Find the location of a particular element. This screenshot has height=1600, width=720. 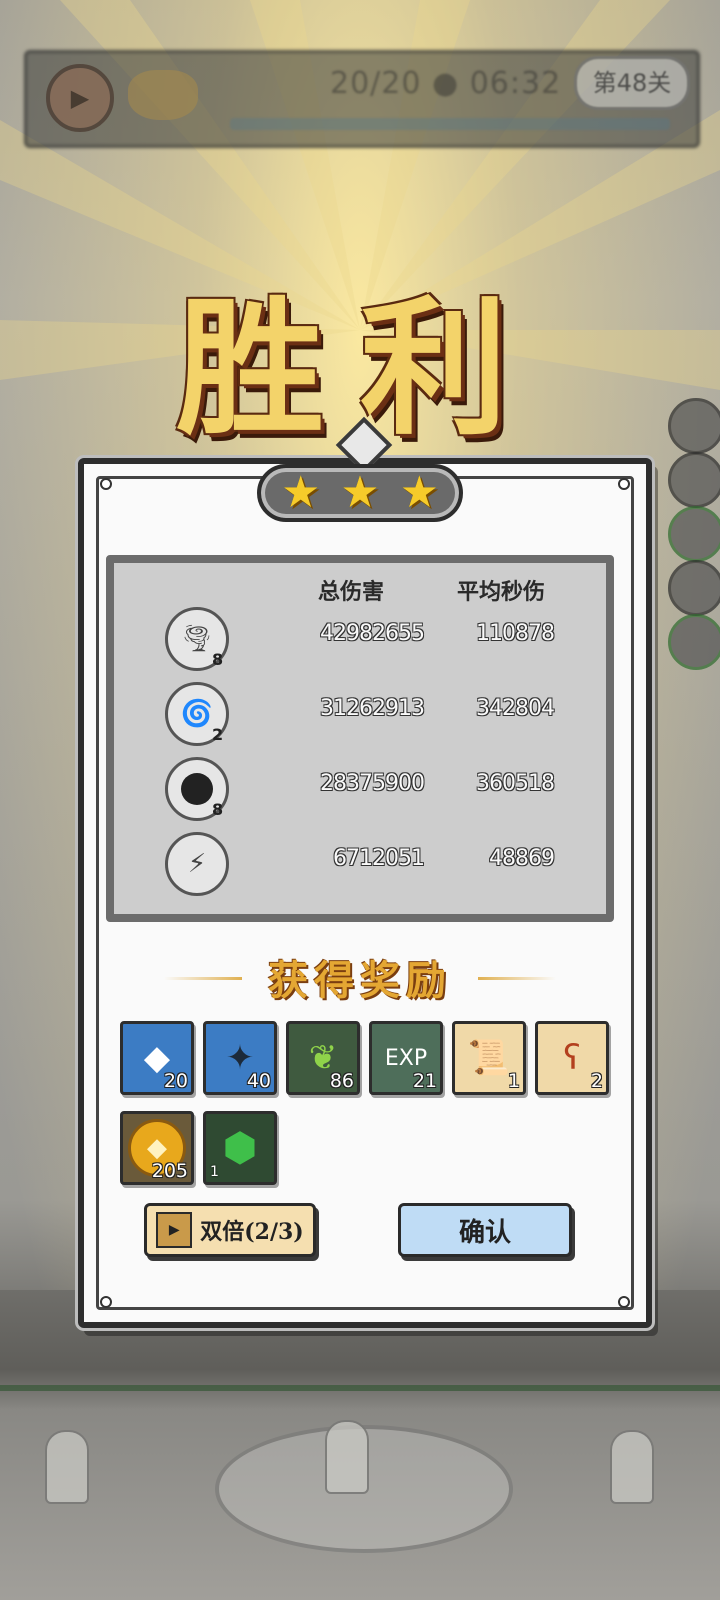

reward-item: EXP 21 is located at coordinates (406, 1058).